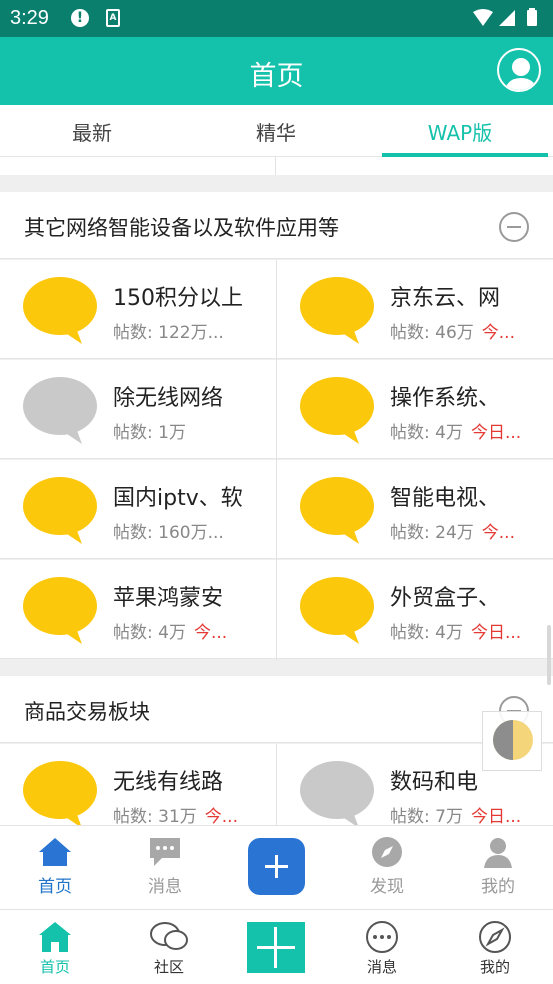 This screenshot has width=553, height=984. What do you see at coordinates (276, 76) in the screenshot?
I see `page-title: 首页` at bounding box center [276, 76].